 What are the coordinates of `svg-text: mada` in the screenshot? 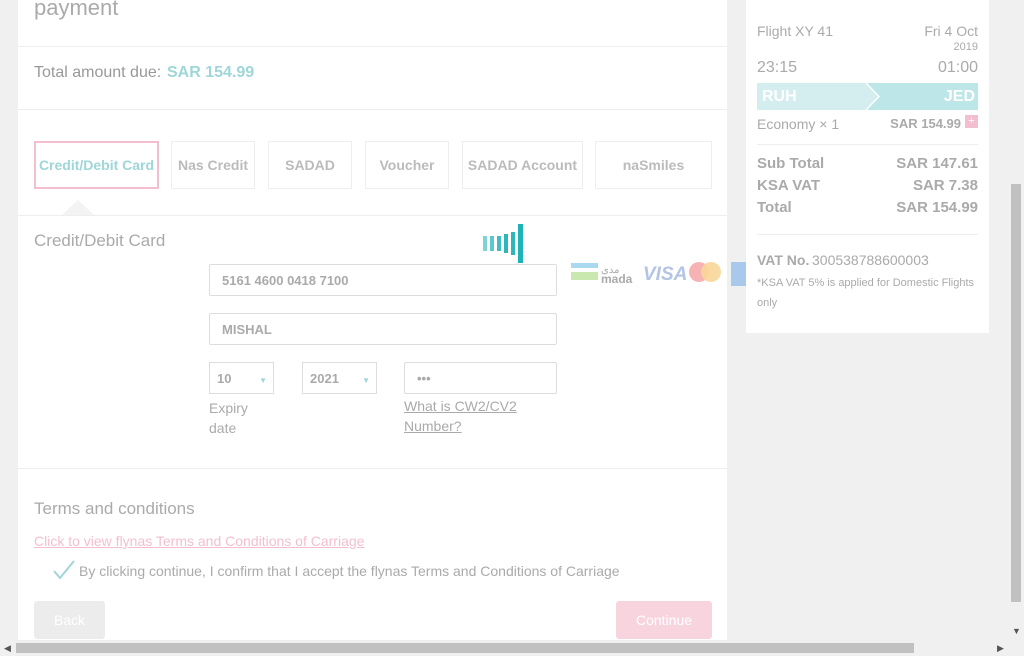 It's located at (617, 279).